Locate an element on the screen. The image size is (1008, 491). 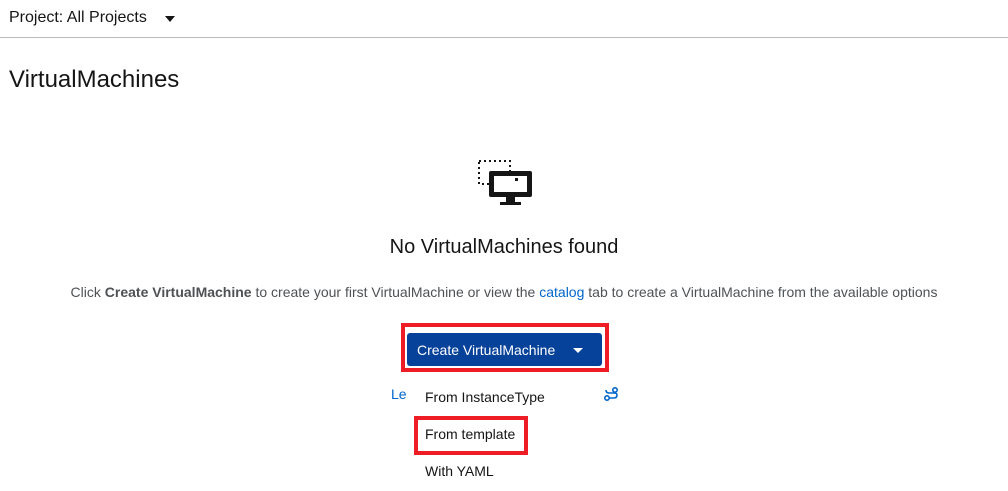
partial-link: Le is located at coordinates (399, 394).